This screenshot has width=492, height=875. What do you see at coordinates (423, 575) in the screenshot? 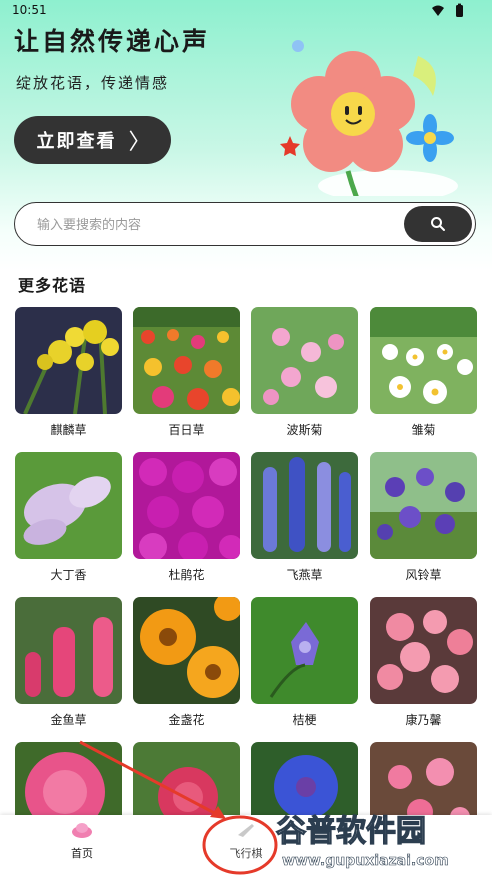
I see `flower-name: 风铃草` at bounding box center [423, 575].